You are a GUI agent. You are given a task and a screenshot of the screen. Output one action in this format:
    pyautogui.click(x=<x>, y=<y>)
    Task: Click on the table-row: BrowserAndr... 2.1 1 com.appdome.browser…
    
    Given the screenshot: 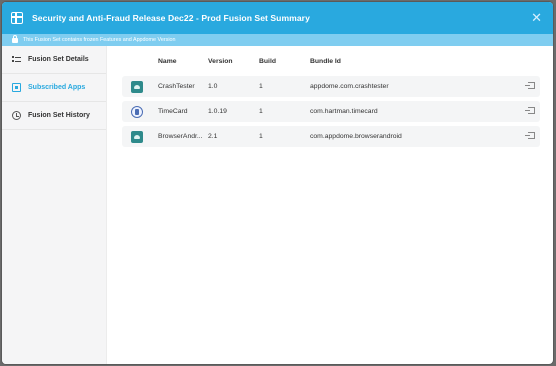 What is the action you would take?
    pyautogui.click(x=331, y=136)
    